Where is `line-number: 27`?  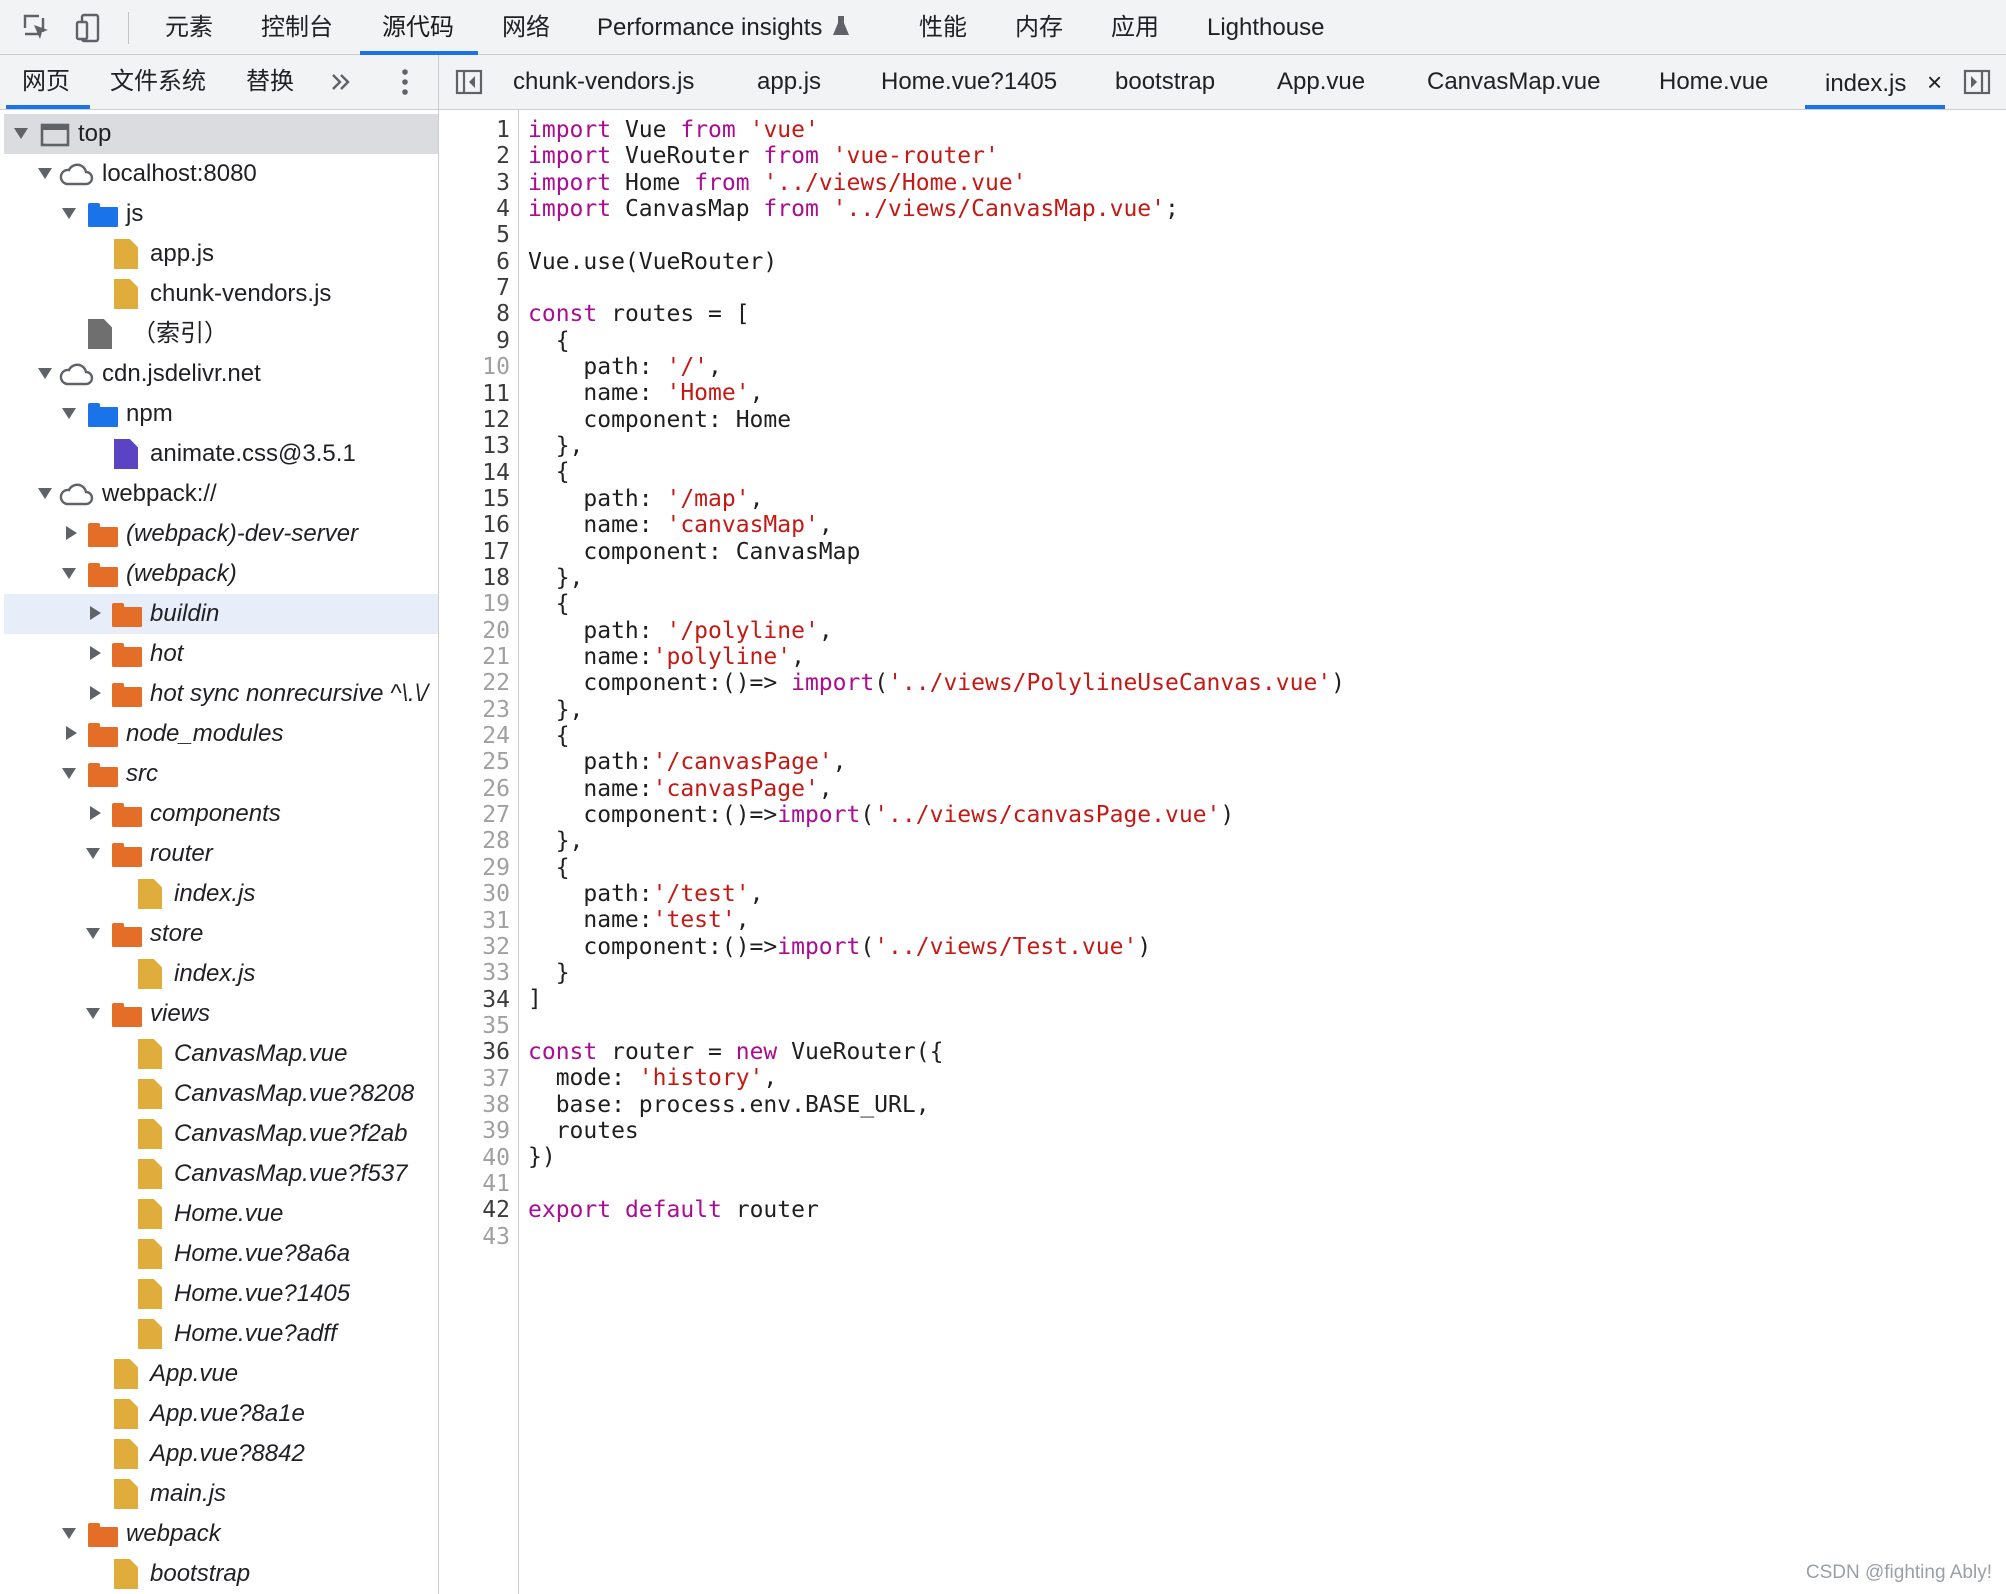
line-number: 27 is located at coordinates (480, 815).